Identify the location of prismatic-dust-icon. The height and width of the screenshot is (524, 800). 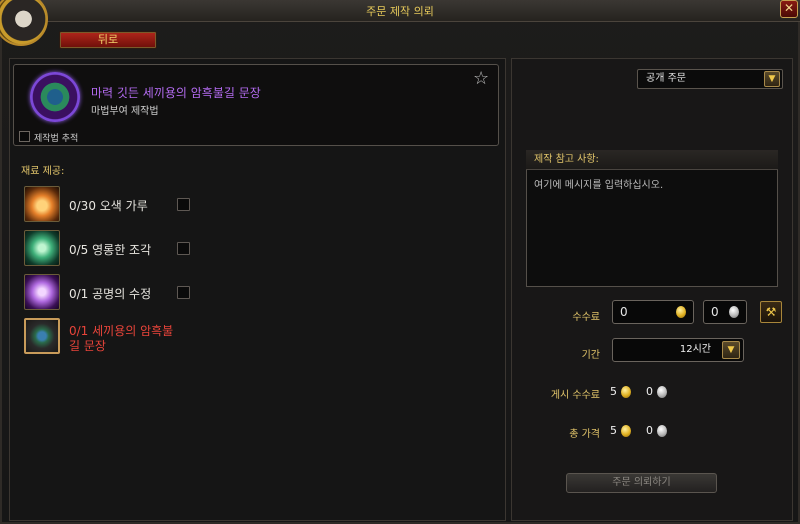
(42, 204).